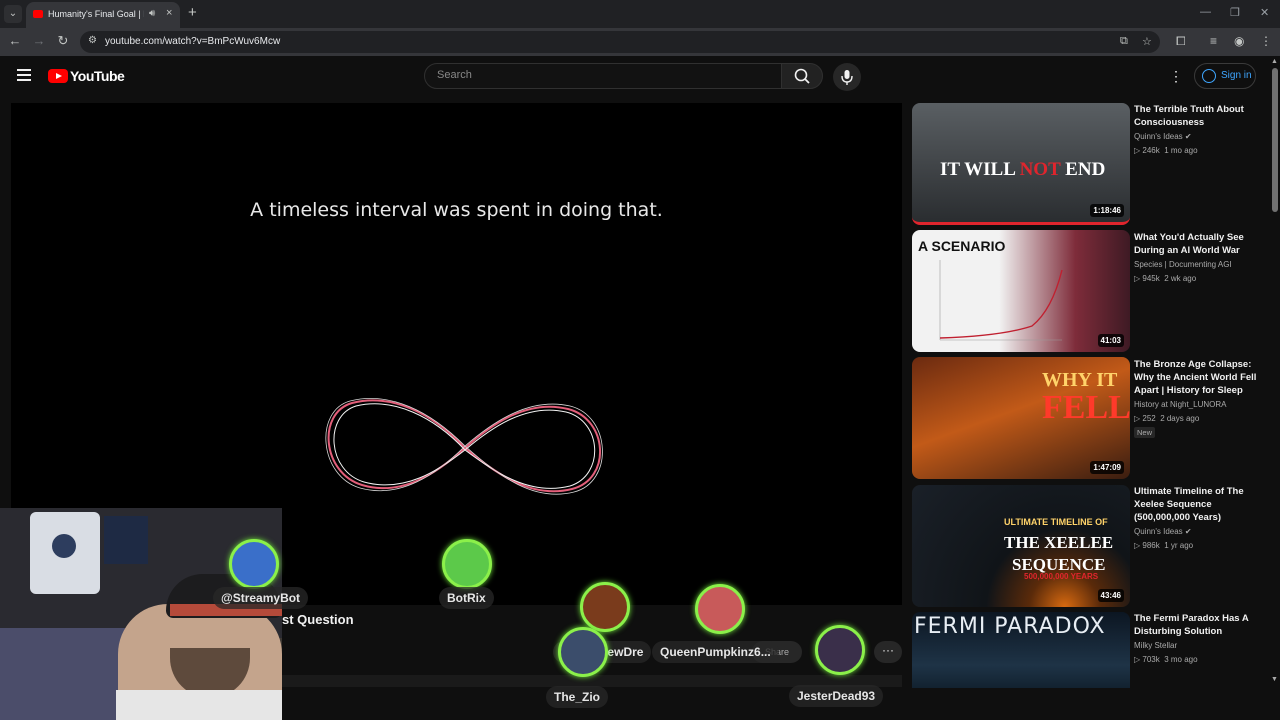  What do you see at coordinates (620, 42) in the screenshot?
I see `address-bar: ⚙ youtube.com/watch?v=BmPcWuv6Mcw ⧉ ☆` at bounding box center [620, 42].